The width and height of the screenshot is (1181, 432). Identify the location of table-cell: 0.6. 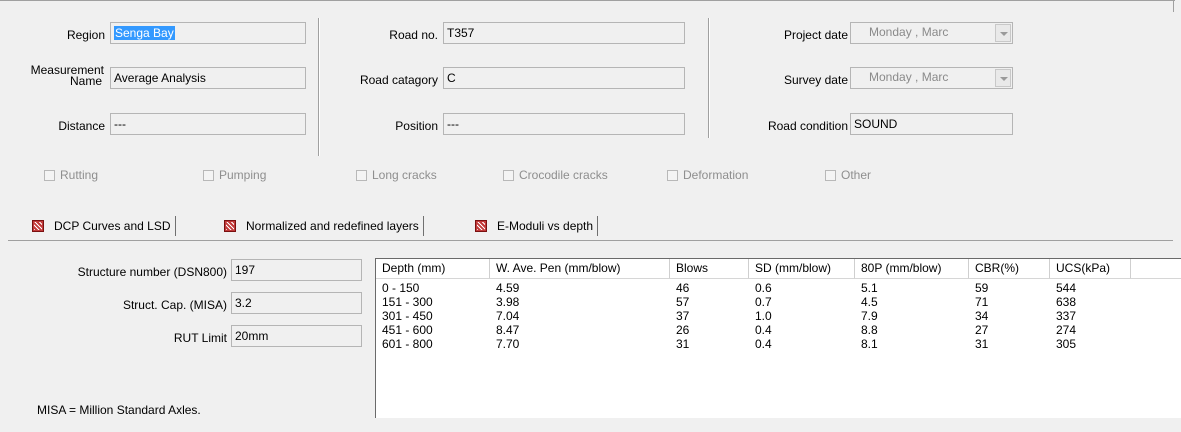
(763, 288).